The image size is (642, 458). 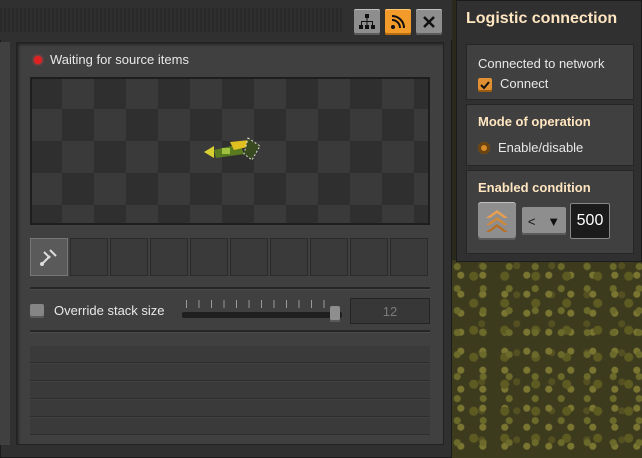 I want to click on network-button, so click(x=367, y=22).